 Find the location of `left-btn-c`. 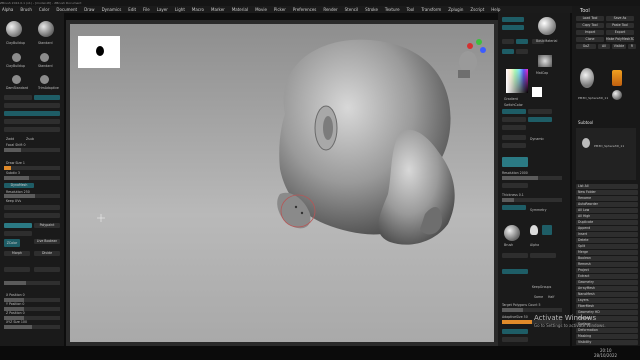

left-btn-c is located at coordinates (32, 105).